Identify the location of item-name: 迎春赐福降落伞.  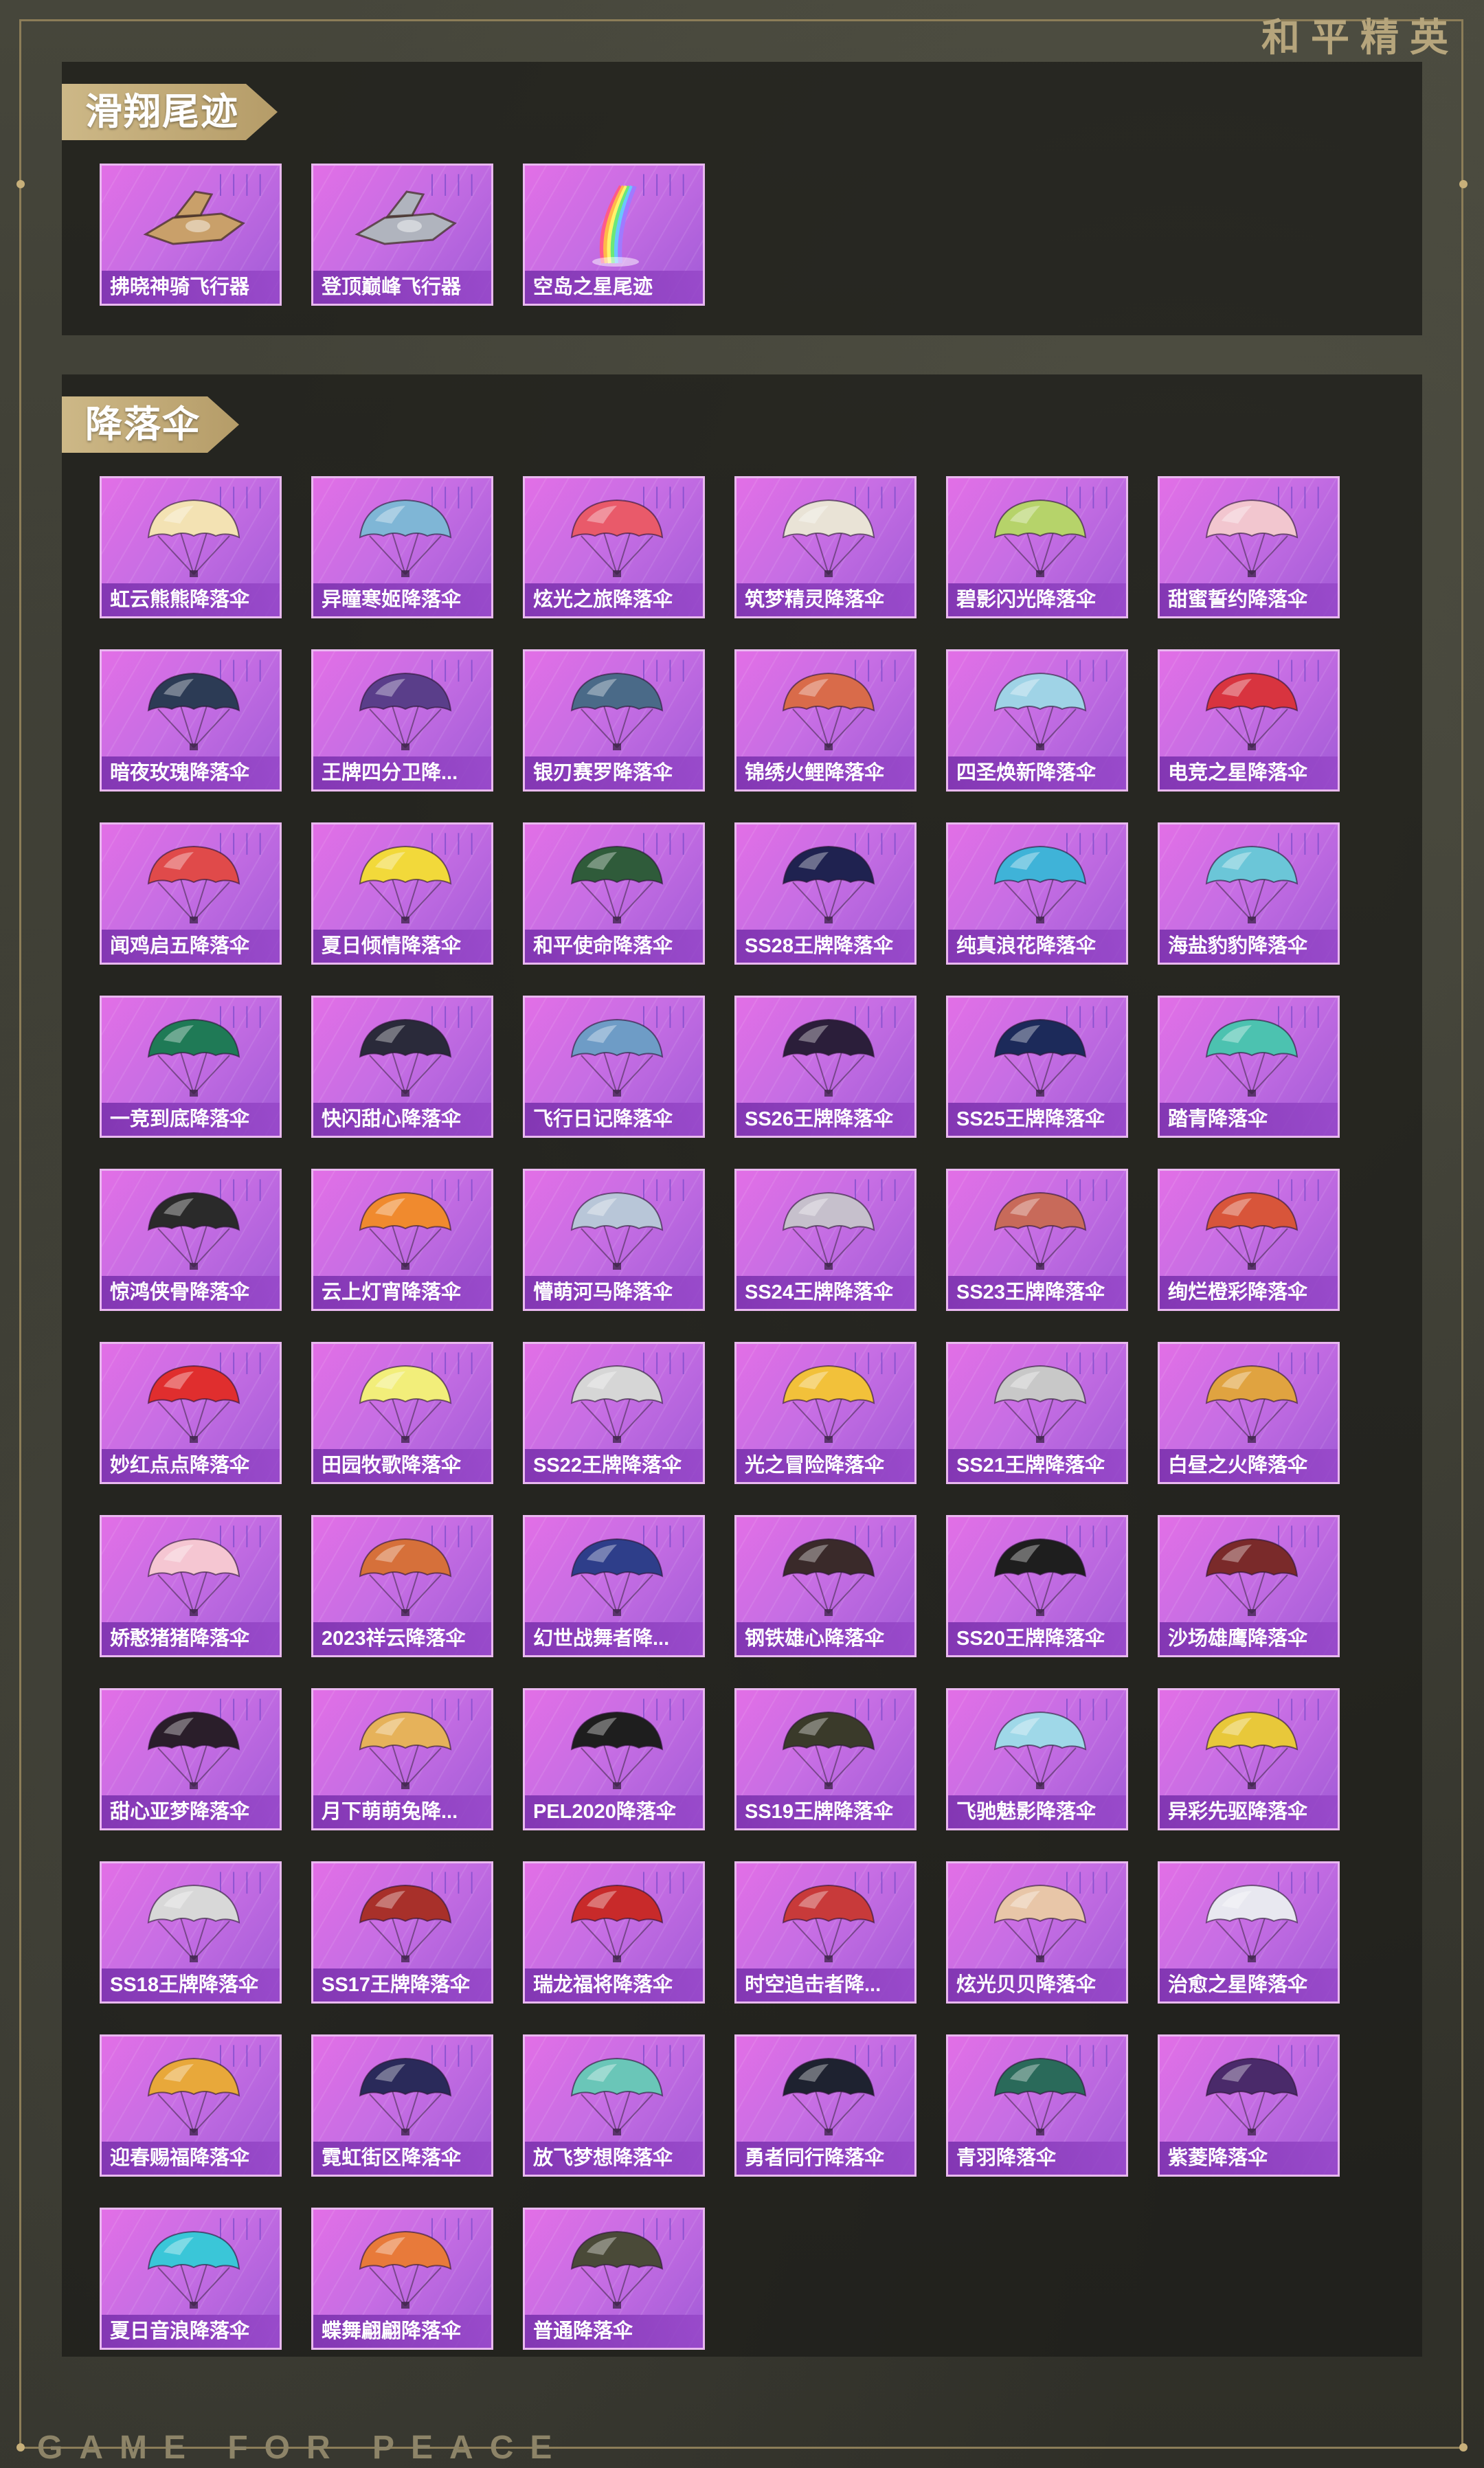
(191, 2158).